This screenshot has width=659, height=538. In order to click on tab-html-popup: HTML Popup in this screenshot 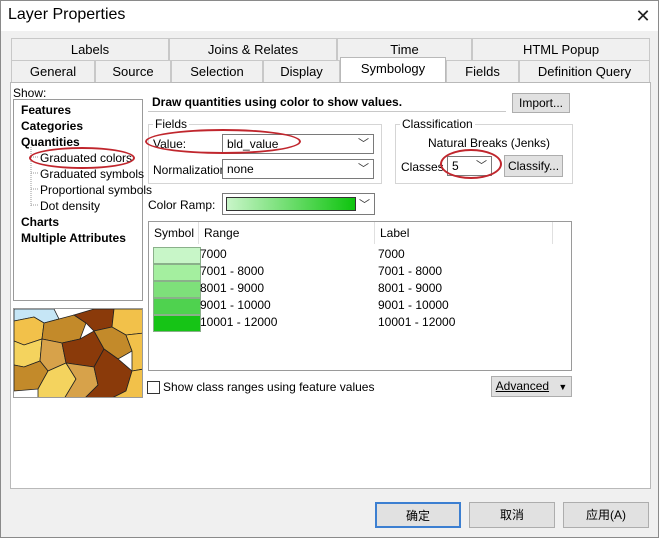, I will do `click(561, 49)`.